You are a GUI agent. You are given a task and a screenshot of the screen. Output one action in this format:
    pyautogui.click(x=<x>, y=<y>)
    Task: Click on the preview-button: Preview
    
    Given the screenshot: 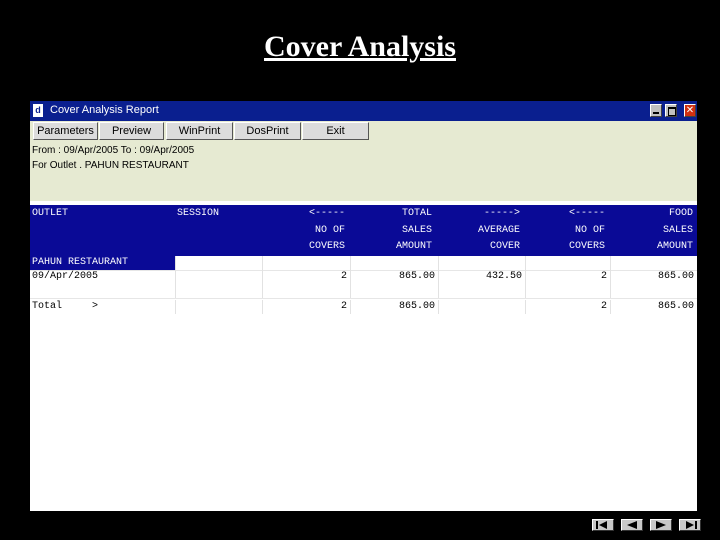 What is the action you would take?
    pyautogui.click(x=131, y=131)
    